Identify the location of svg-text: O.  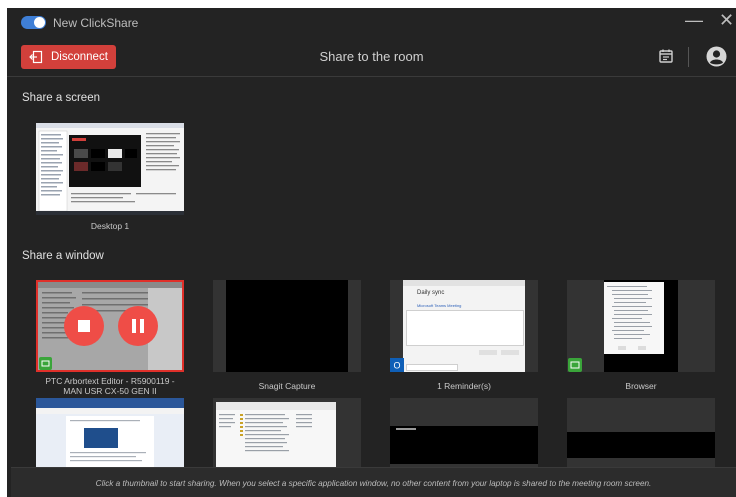
(396, 366).